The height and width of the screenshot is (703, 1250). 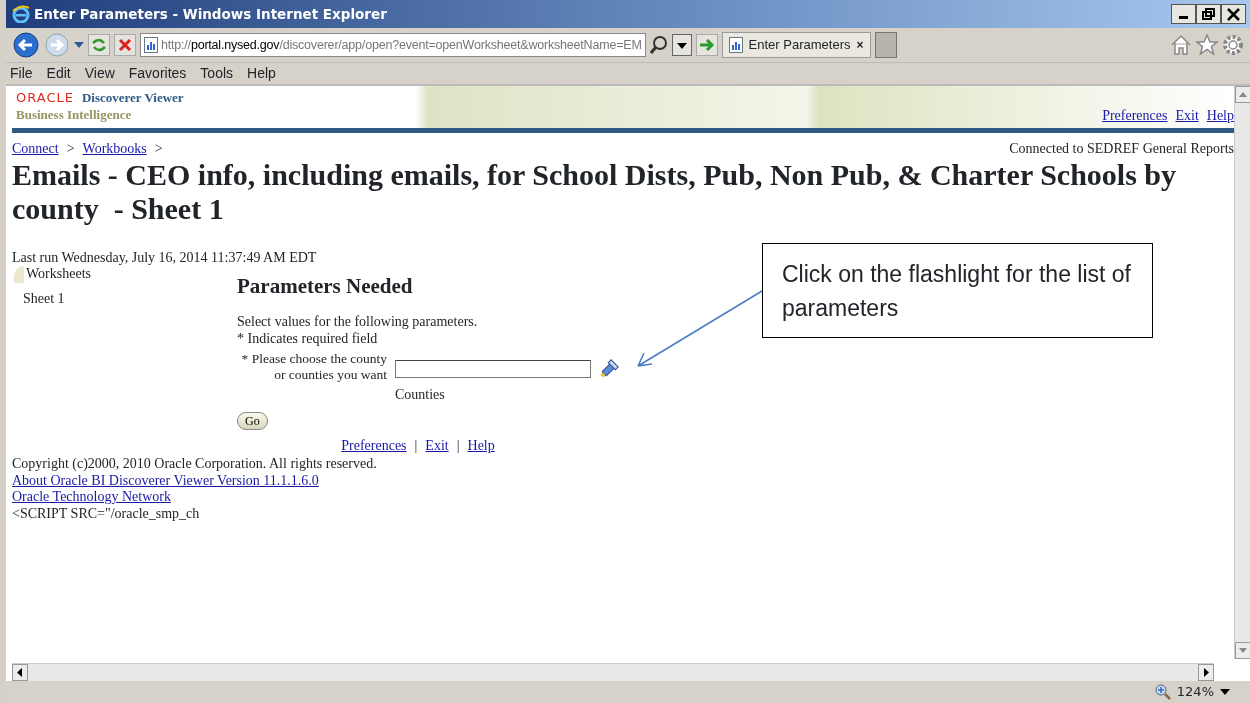 What do you see at coordinates (493, 369) in the screenshot?
I see `input-field` at bounding box center [493, 369].